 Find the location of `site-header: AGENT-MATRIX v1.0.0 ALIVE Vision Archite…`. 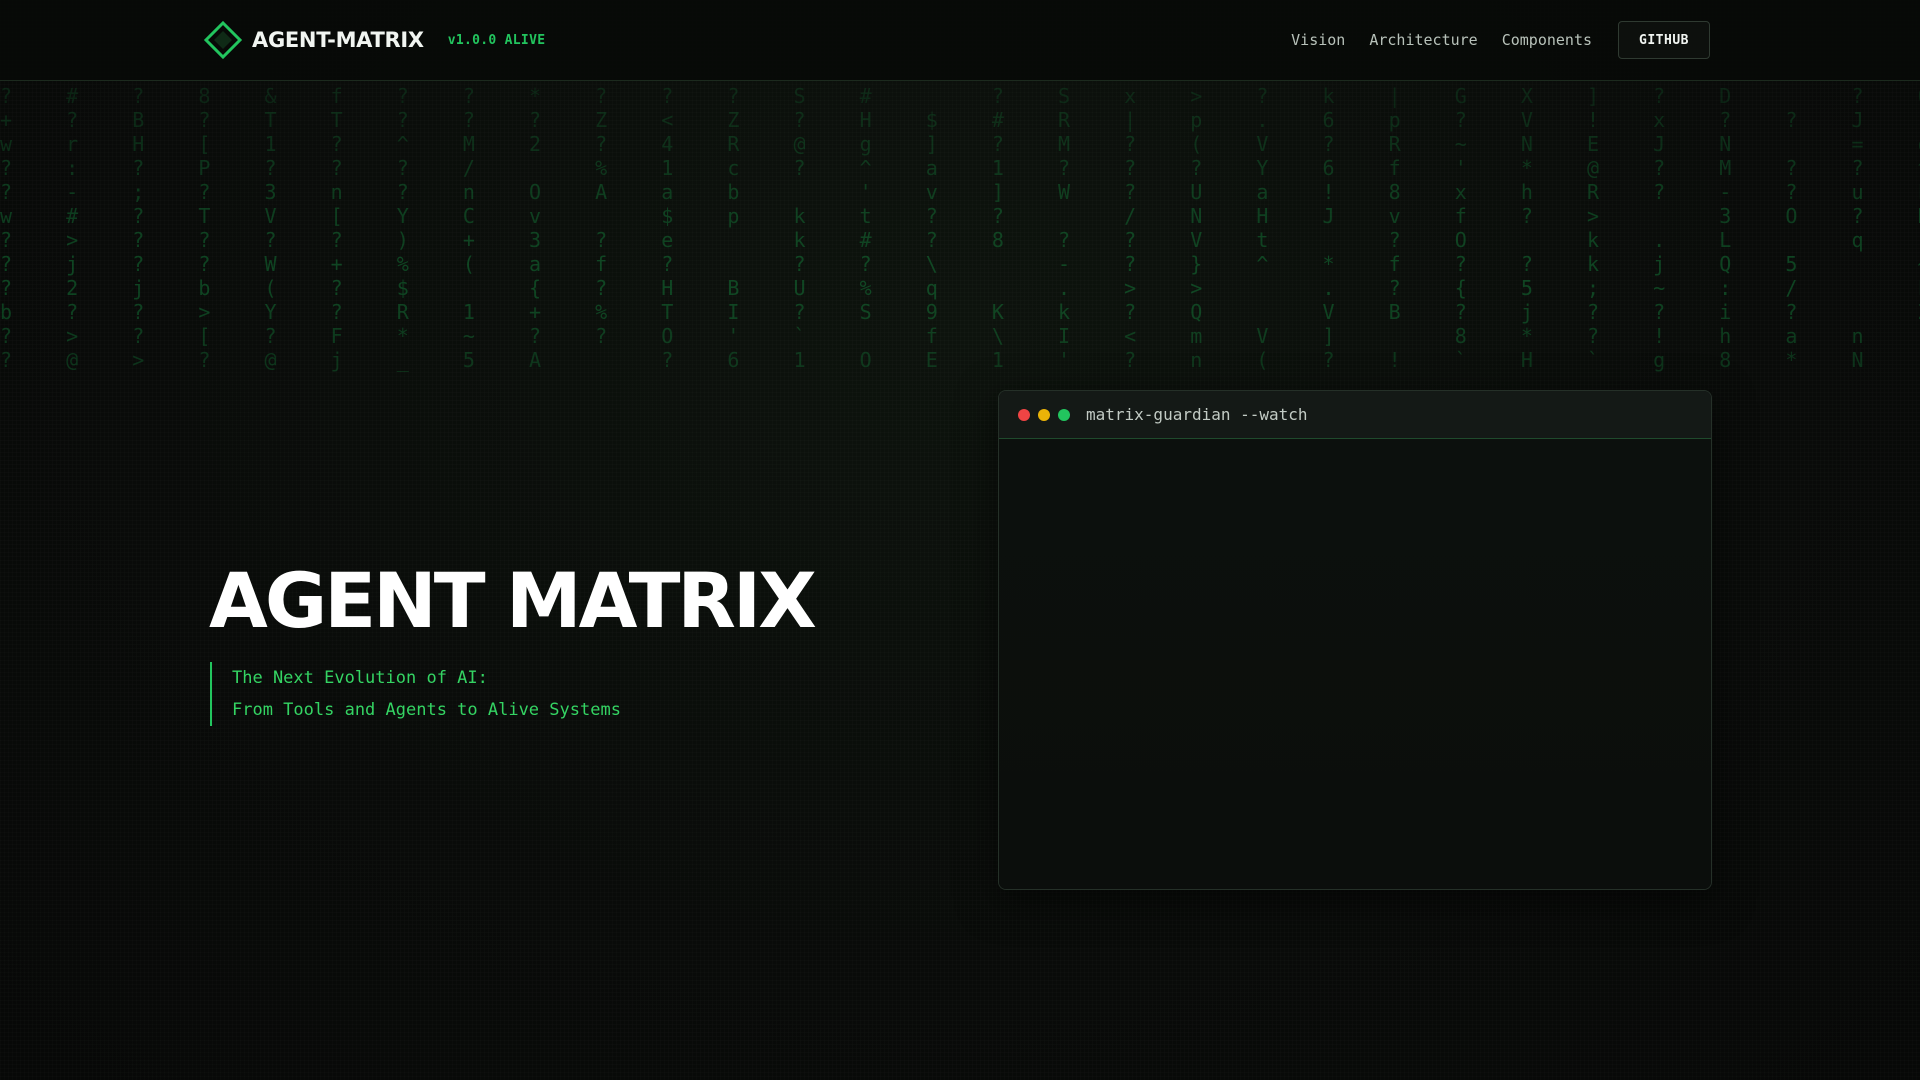

site-header: AGENT-MATRIX v1.0.0 ALIVE Vision Archite… is located at coordinates (960, 40).